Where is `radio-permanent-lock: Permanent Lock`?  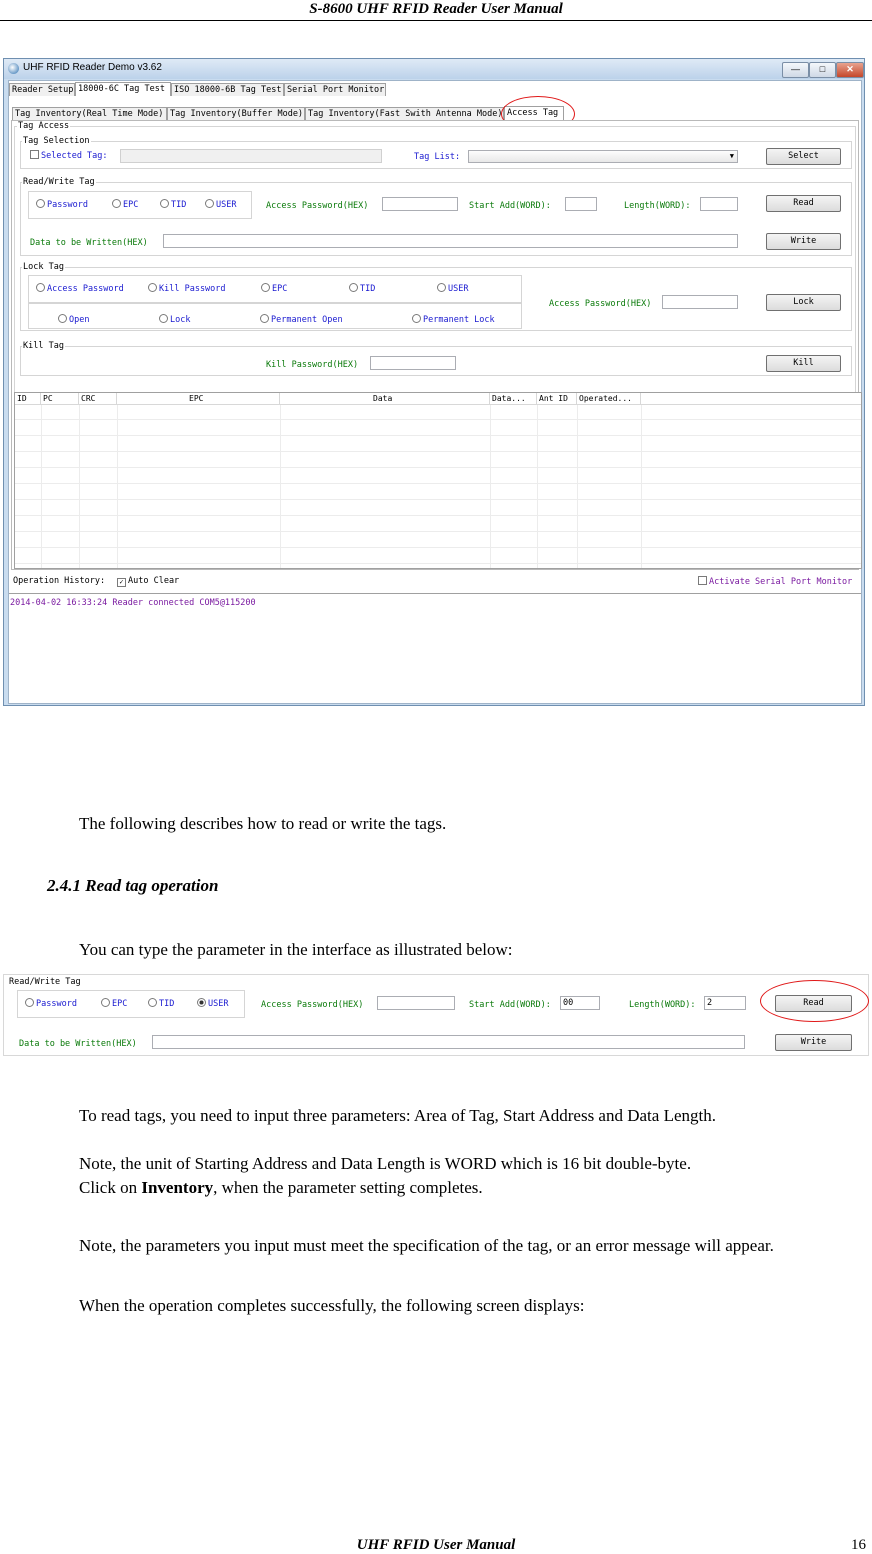
radio-permanent-lock: Permanent Lock is located at coordinates (453, 319).